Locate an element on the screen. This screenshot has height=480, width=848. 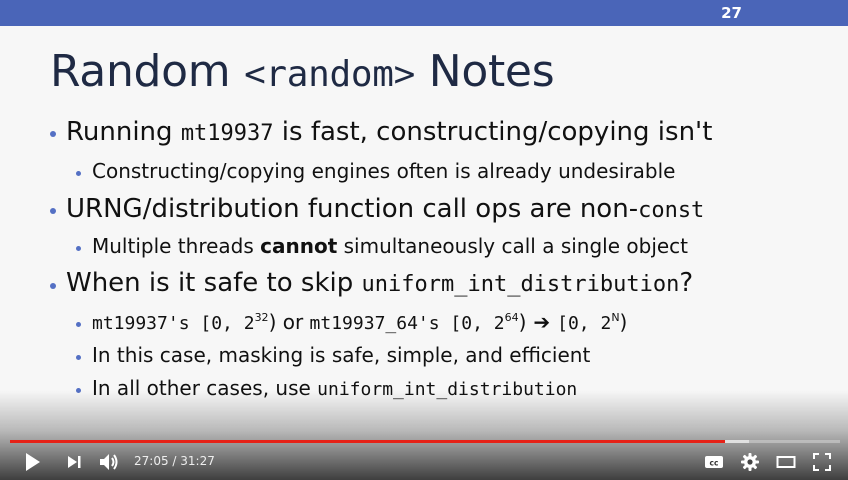
exponent-64: 64 is located at coordinates (511, 317).